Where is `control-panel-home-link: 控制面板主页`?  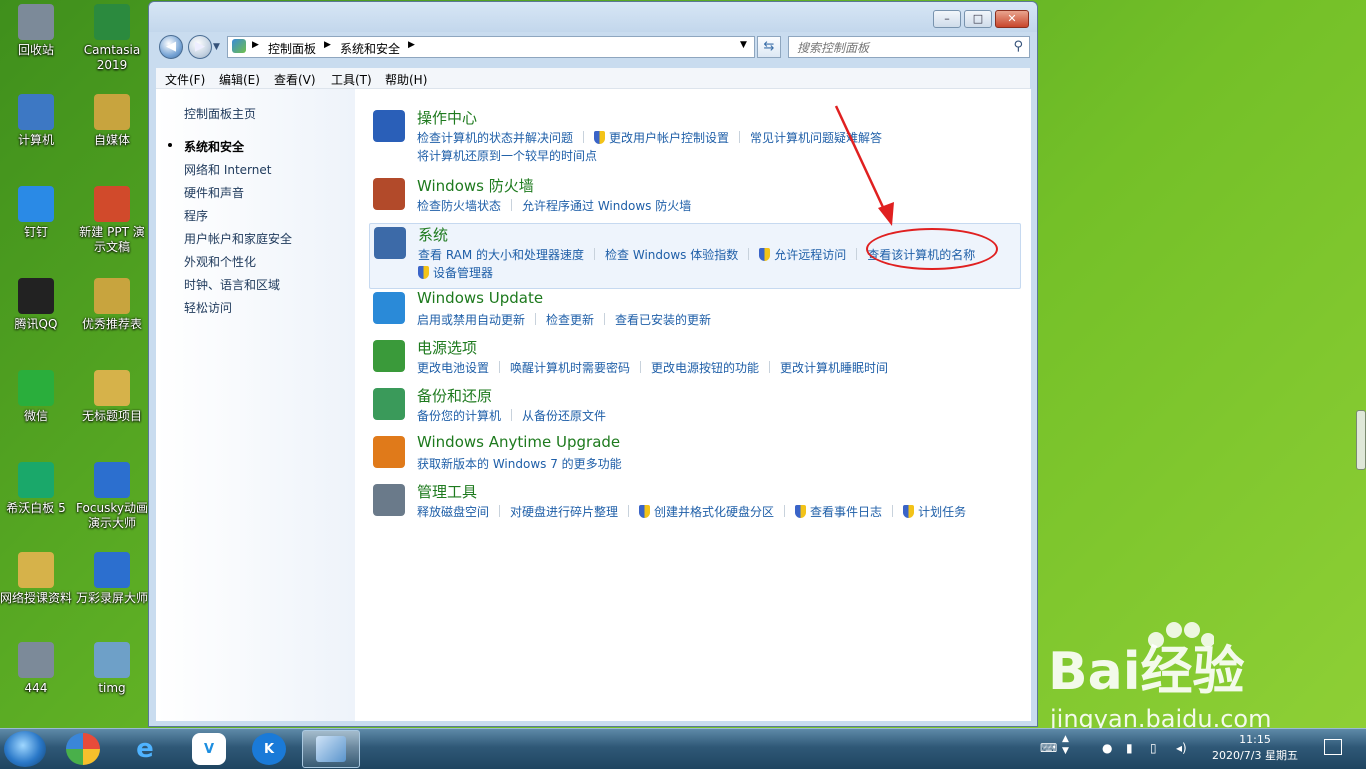 control-panel-home-link: 控制面板主页 is located at coordinates (220, 113).